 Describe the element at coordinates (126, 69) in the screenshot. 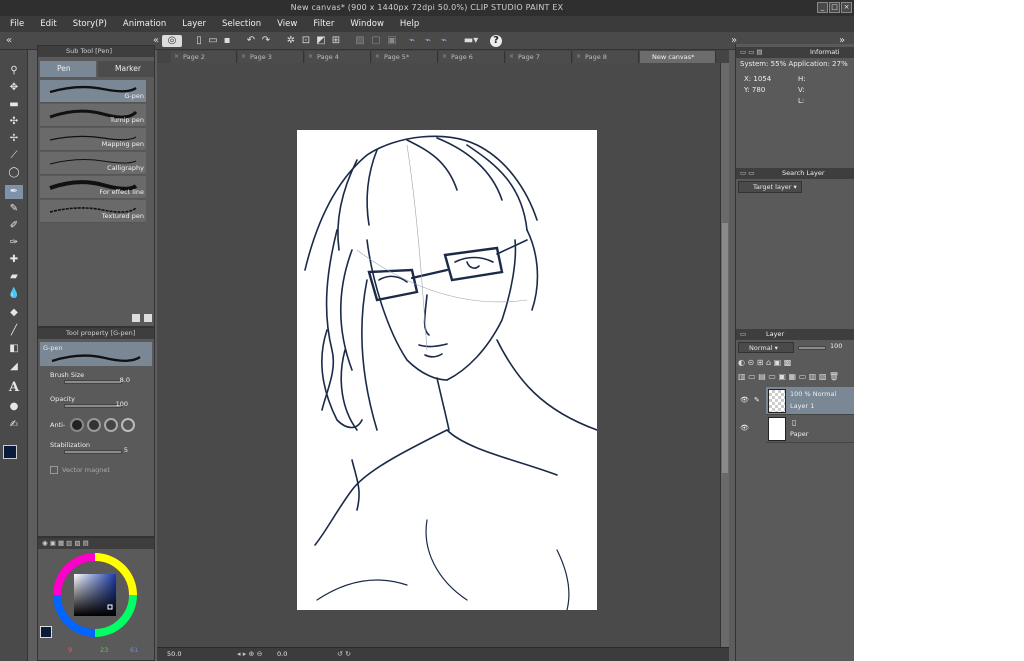

I see `tab-marker: Marker` at that location.